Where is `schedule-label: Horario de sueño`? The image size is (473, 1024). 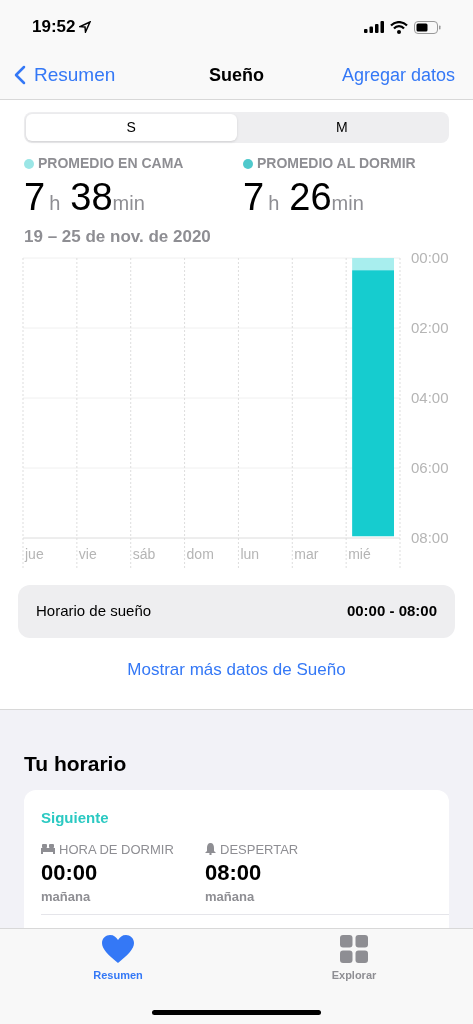 schedule-label: Horario de sueño is located at coordinates (94, 610).